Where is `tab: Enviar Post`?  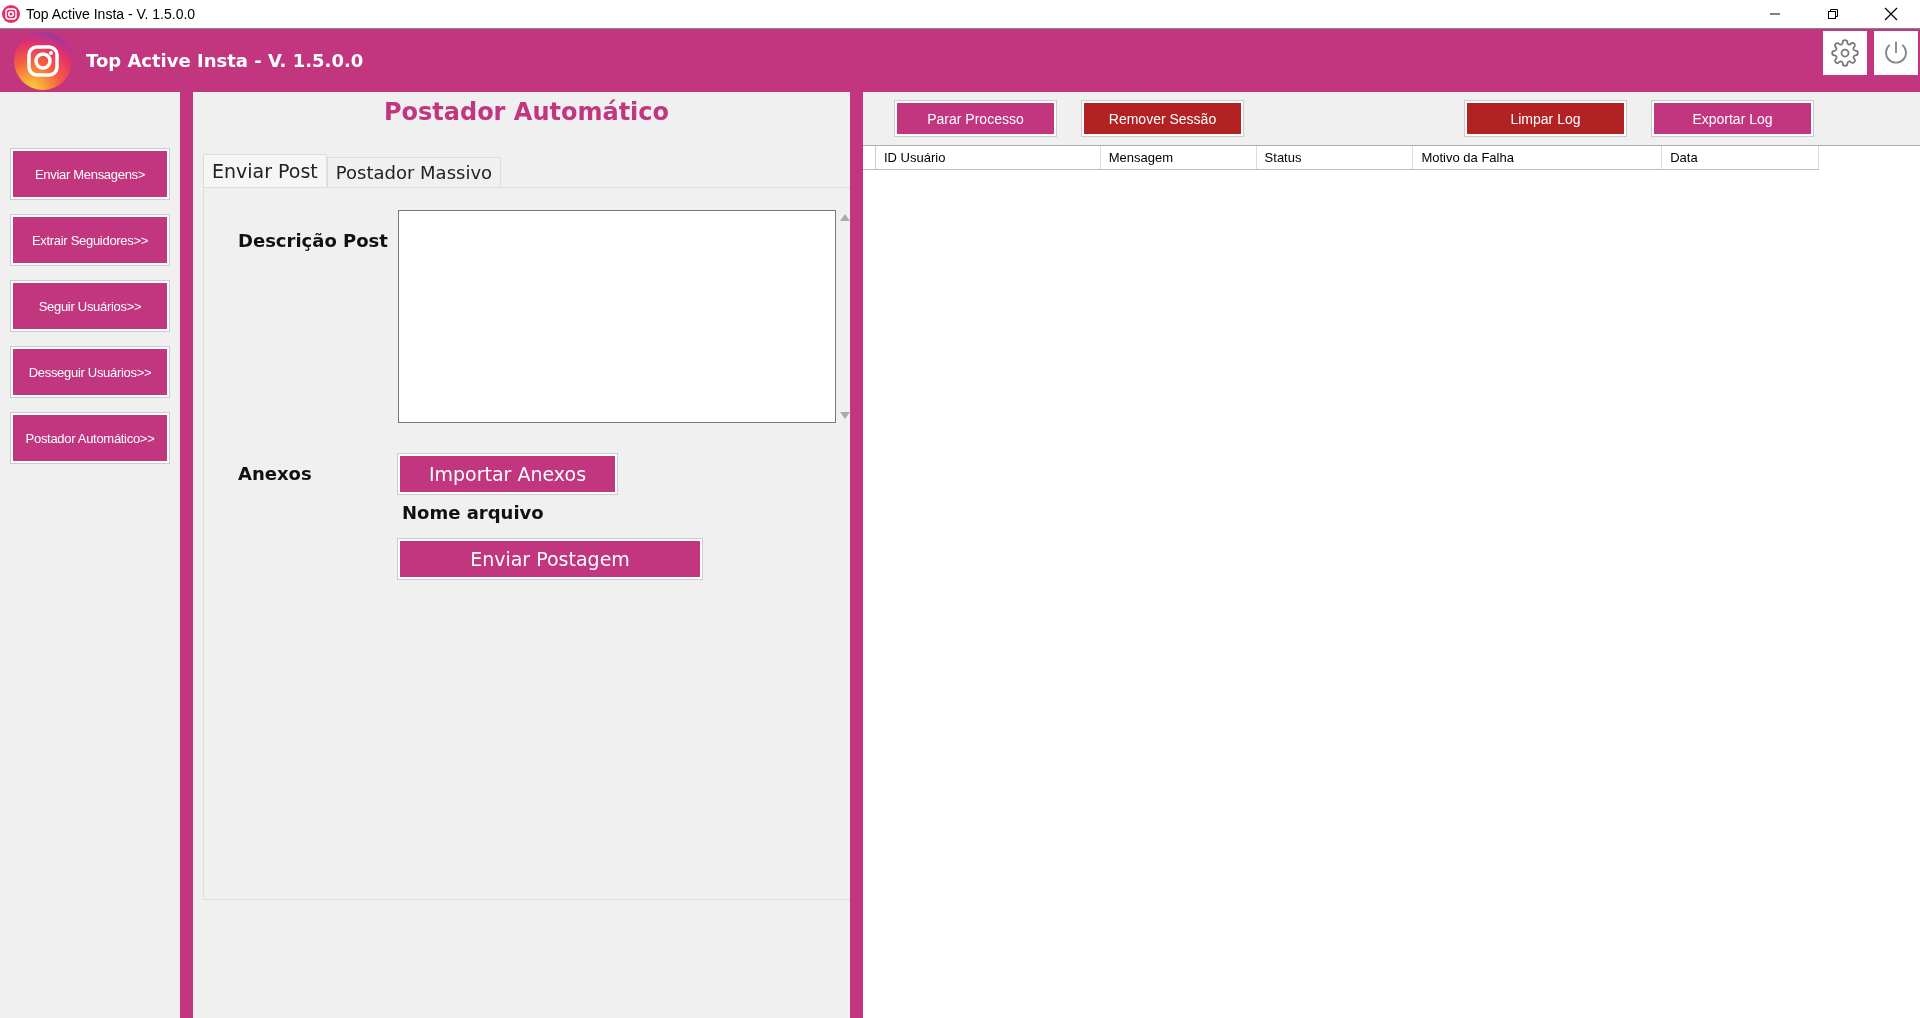 tab: Enviar Post is located at coordinates (265, 170).